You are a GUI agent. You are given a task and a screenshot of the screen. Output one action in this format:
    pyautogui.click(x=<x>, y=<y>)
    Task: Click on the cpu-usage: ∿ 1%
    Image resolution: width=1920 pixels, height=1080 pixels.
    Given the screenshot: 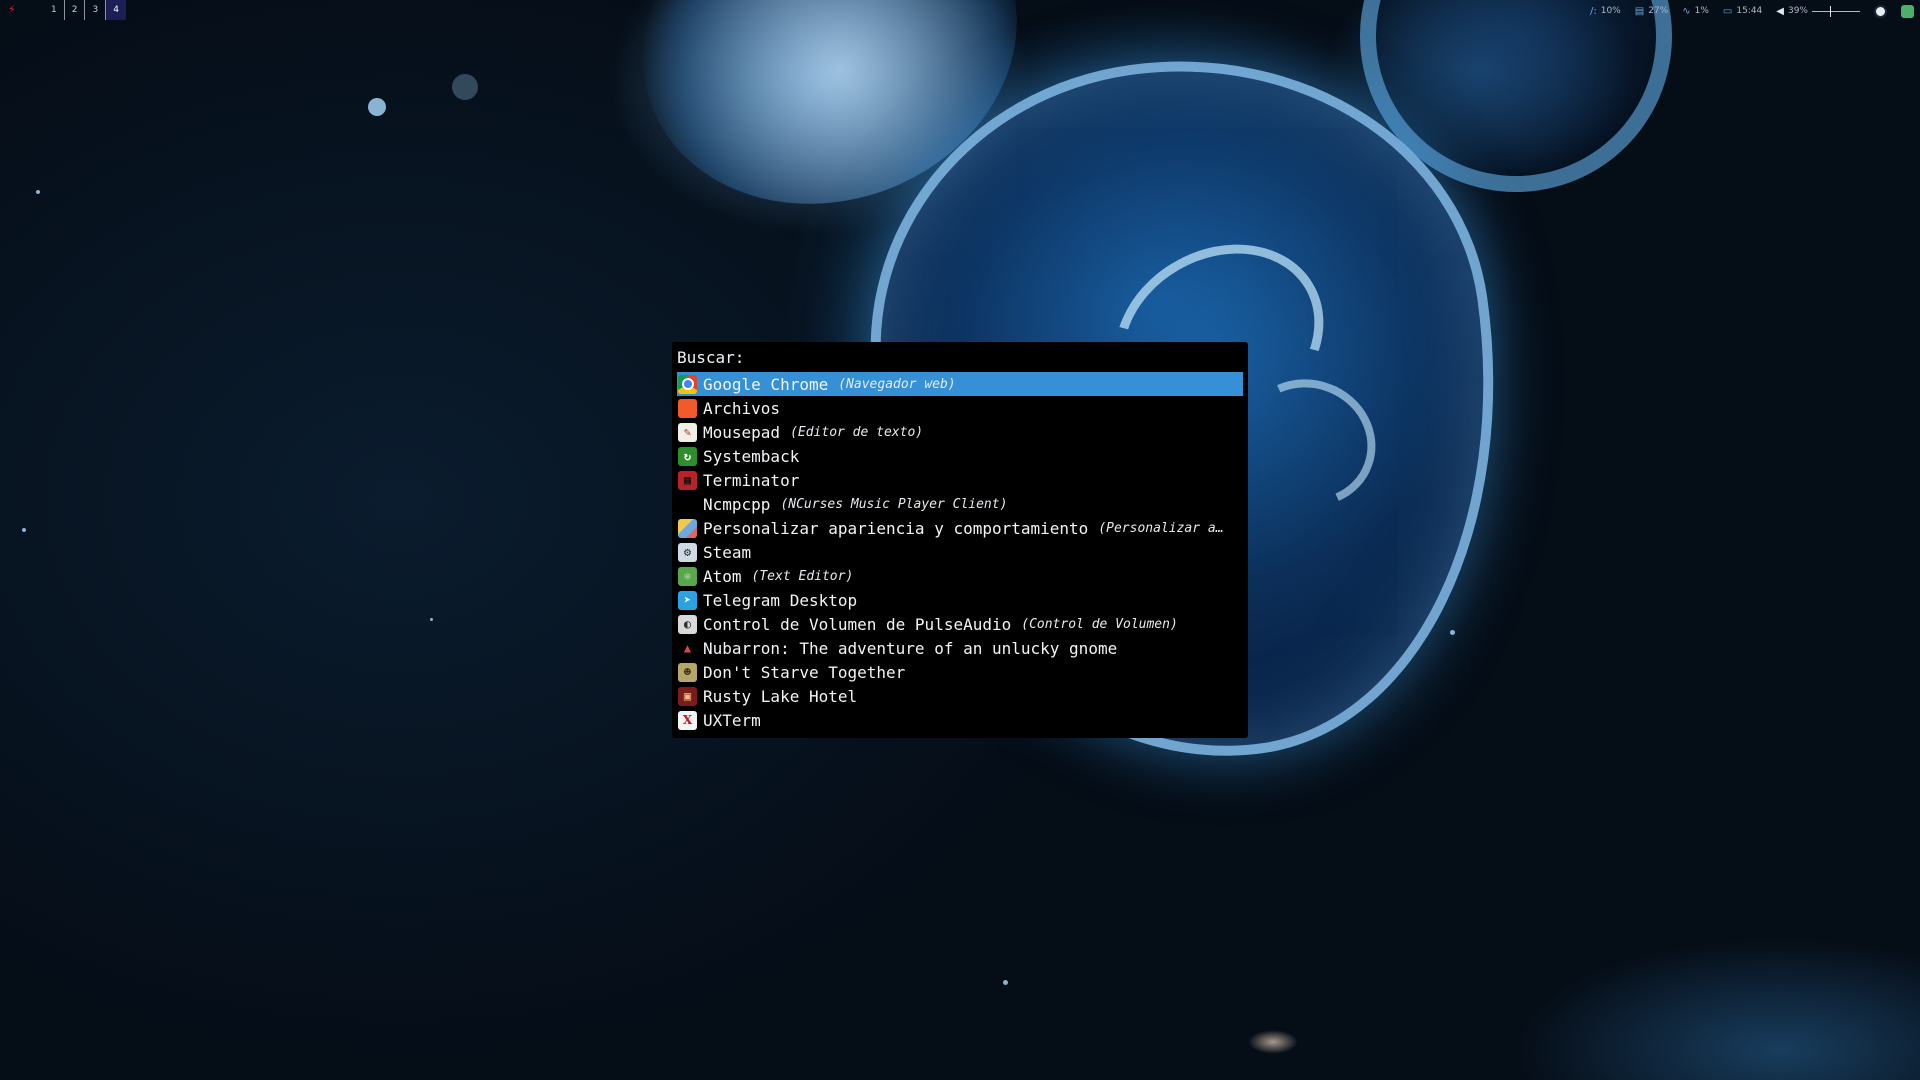 What is the action you would take?
    pyautogui.click(x=1695, y=11)
    